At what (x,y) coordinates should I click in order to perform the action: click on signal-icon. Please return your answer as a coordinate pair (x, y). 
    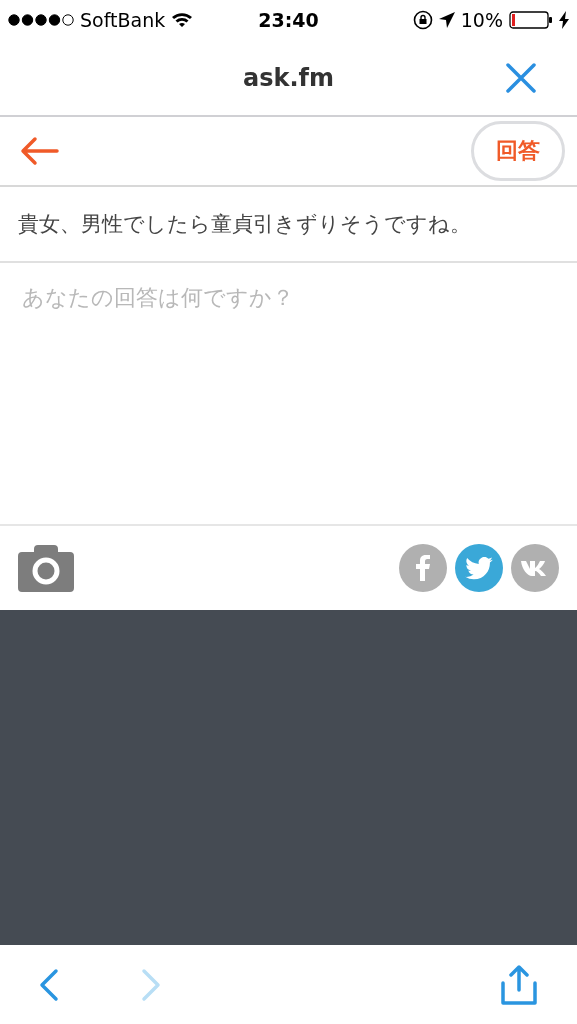
    Looking at the image, I should click on (41, 20).